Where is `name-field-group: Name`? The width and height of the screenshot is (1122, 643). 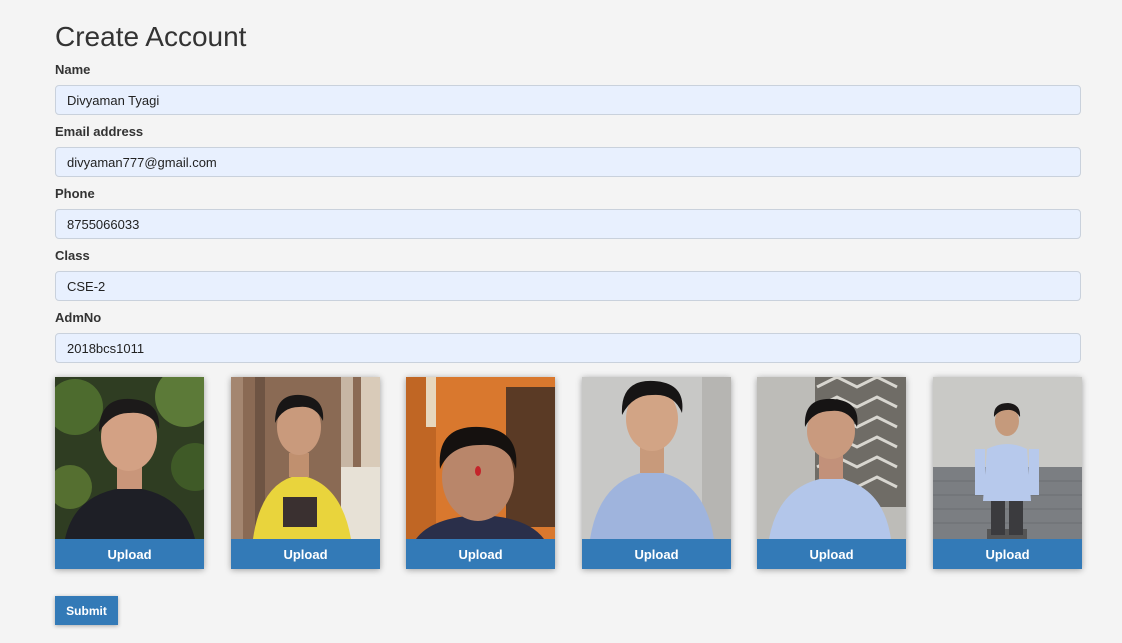 name-field-group: Name is located at coordinates (568, 88).